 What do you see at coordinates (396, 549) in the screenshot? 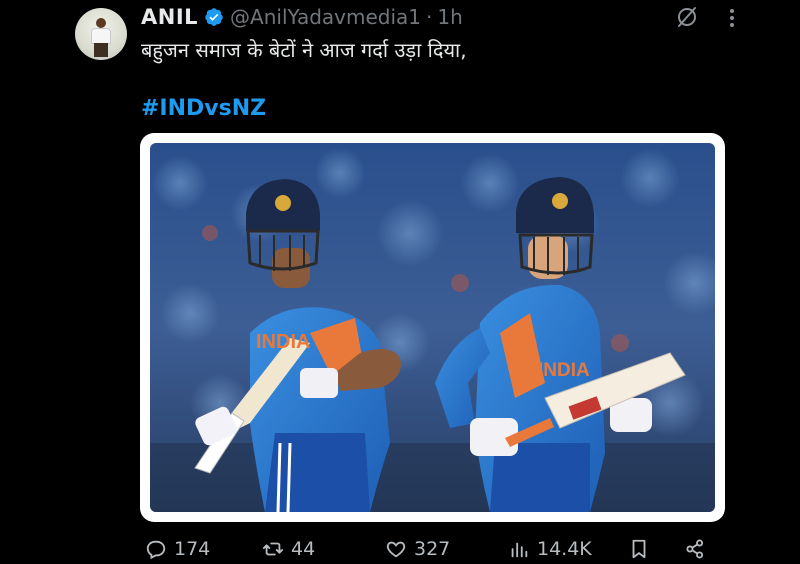
I see `like-icon` at bounding box center [396, 549].